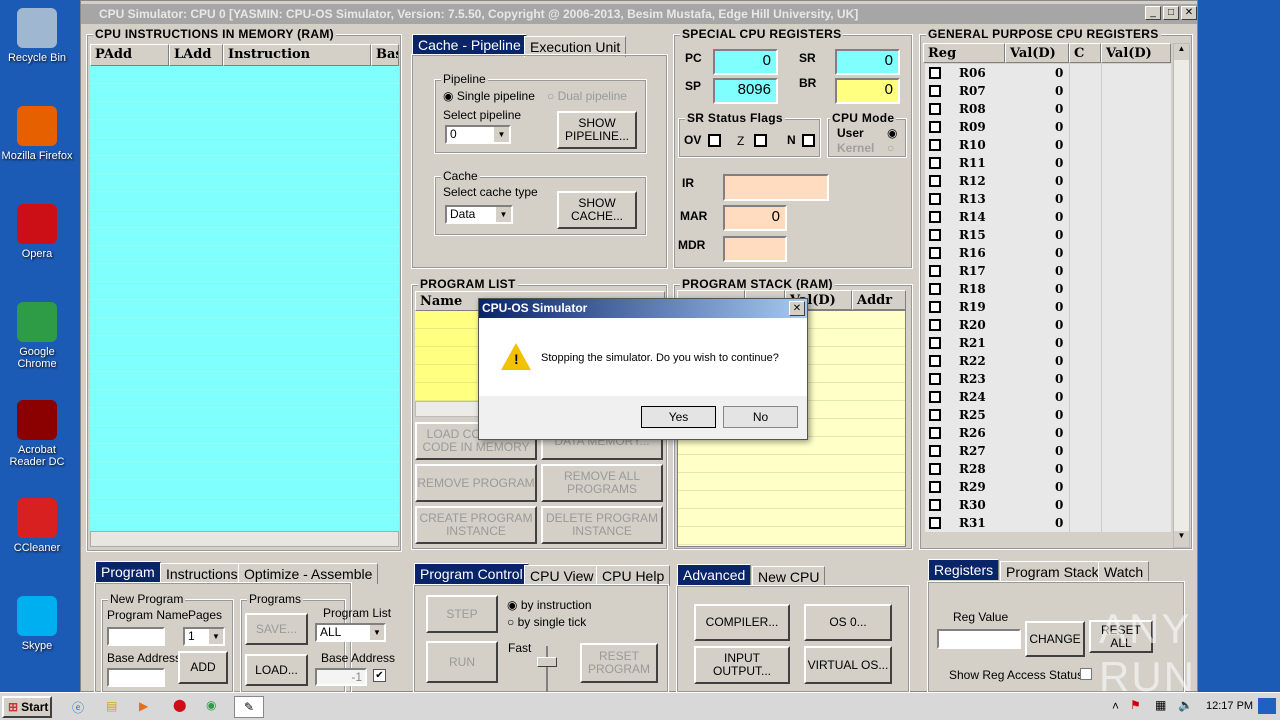  Describe the element at coordinates (745, 62) in the screenshot. I see `pc-field: 0` at that location.